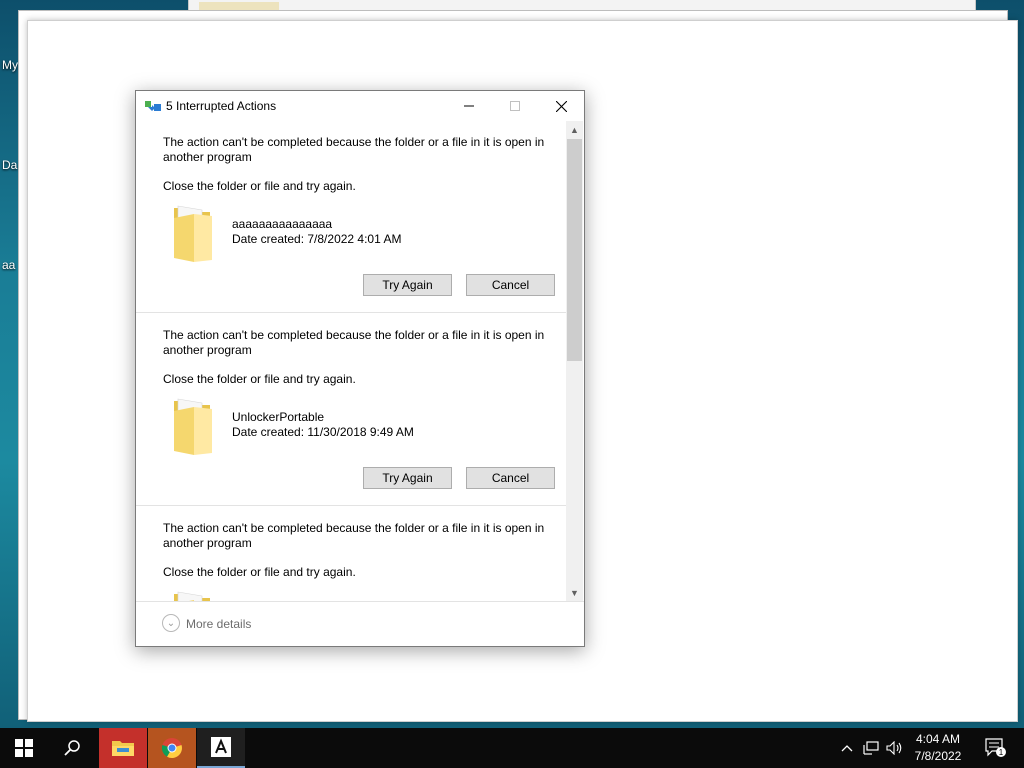 The image size is (1024, 768). I want to click on start-button, so click(24, 748).